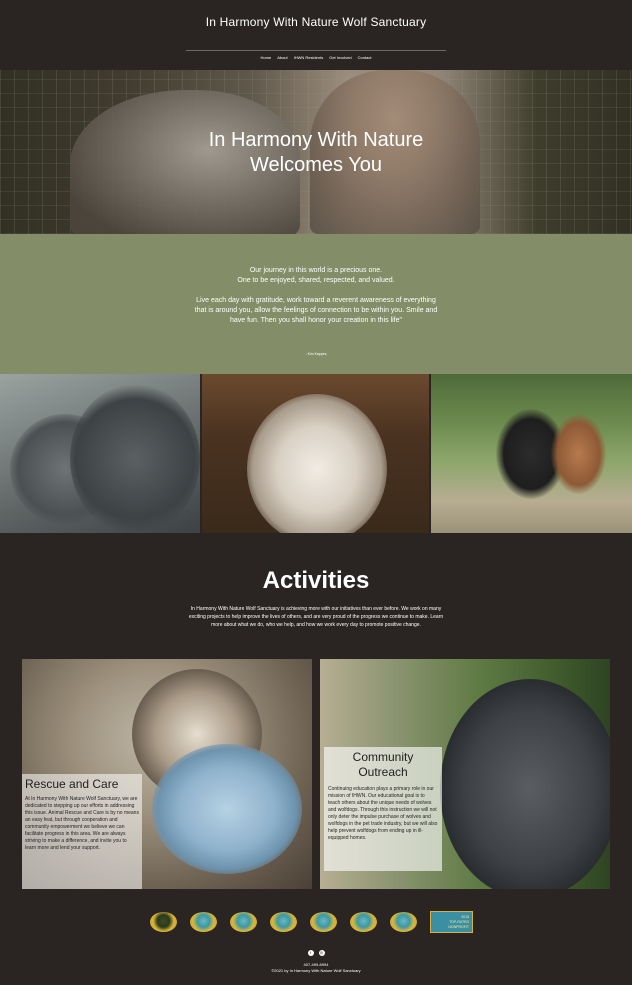 This screenshot has height=985, width=632. What do you see at coordinates (458, 927) in the screenshot?
I see `top-rated-line2: NONPROFIT` at bounding box center [458, 927].